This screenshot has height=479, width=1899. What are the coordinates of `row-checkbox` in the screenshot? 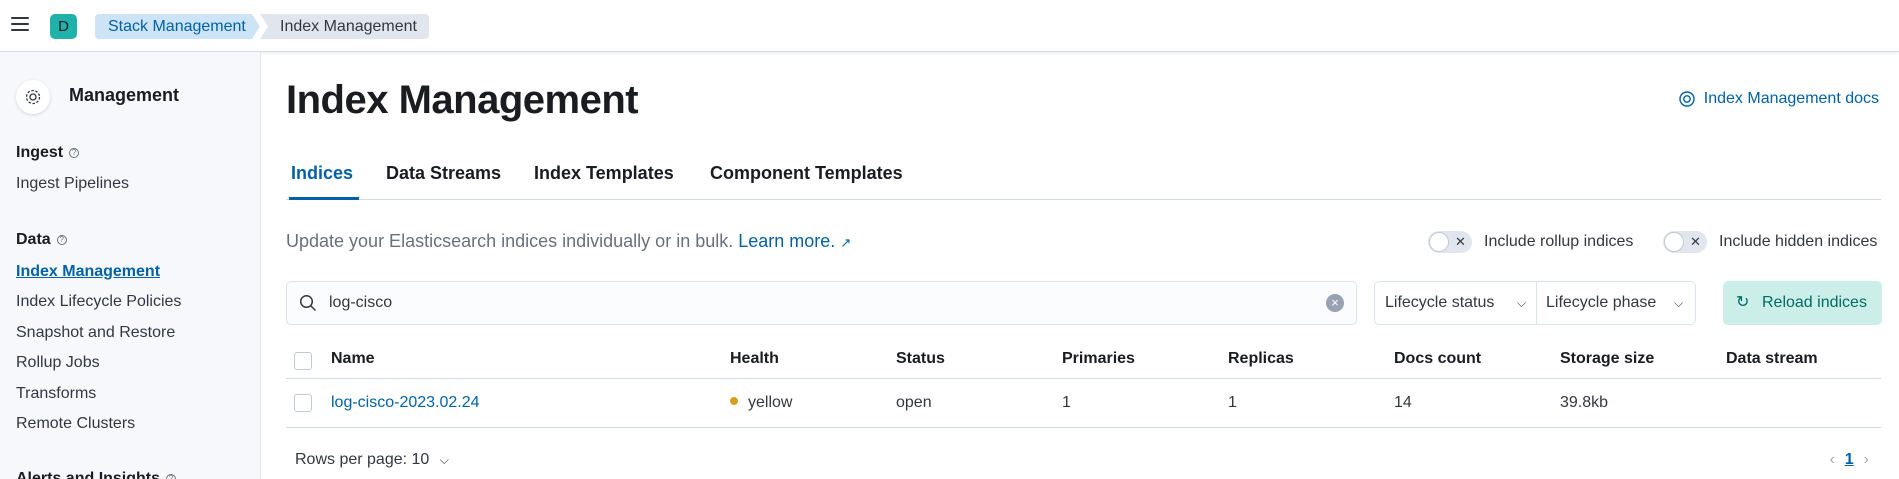 It's located at (303, 403).